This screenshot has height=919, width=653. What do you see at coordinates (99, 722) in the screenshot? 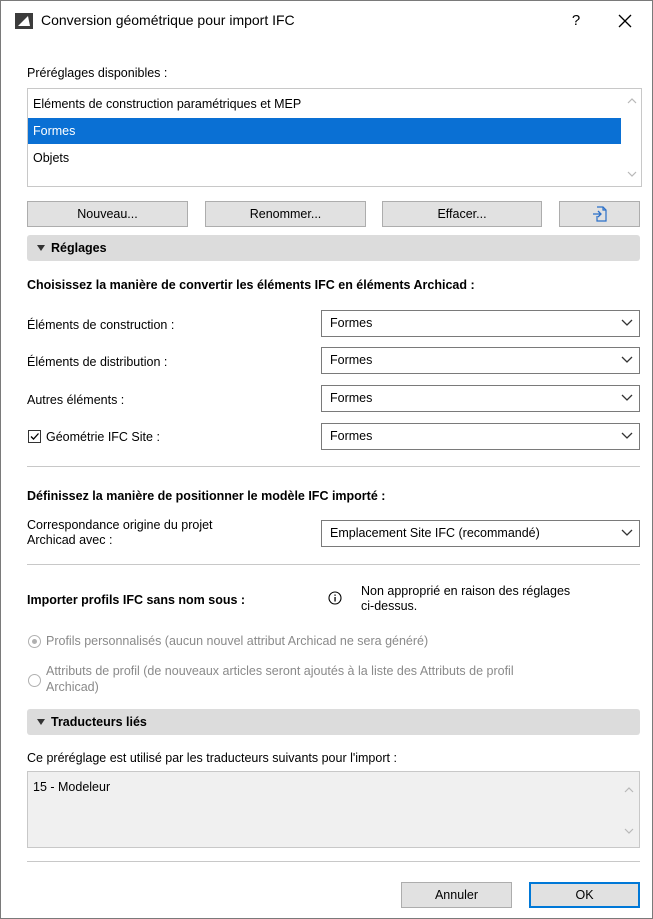
I see `translators-header-label: Traducteurs liés` at bounding box center [99, 722].